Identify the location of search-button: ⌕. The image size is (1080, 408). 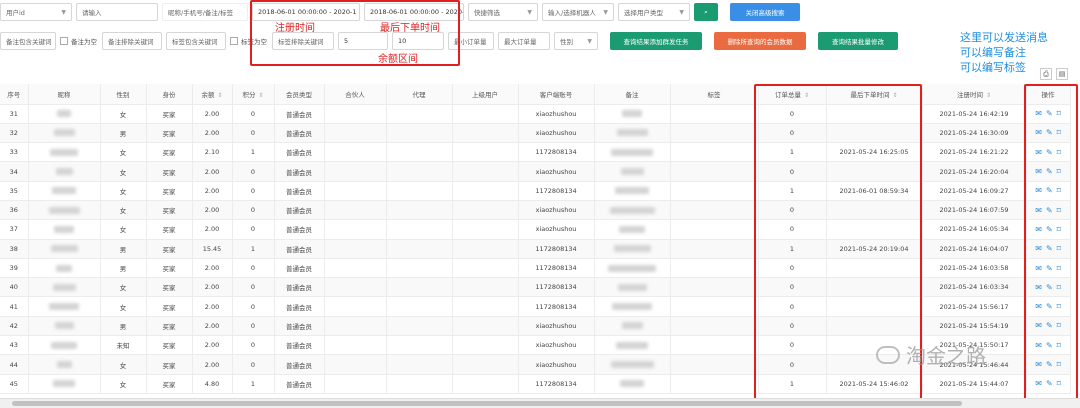
(706, 12).